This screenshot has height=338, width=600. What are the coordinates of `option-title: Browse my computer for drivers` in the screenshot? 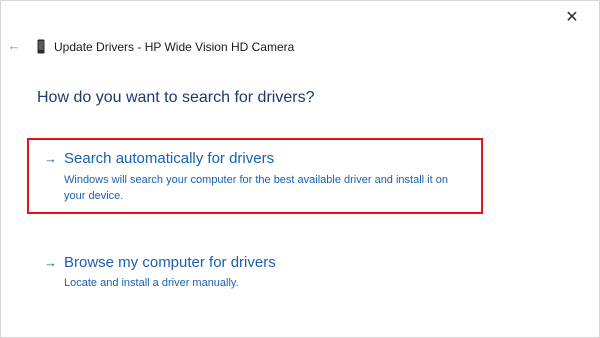 It's located at (170, 262).